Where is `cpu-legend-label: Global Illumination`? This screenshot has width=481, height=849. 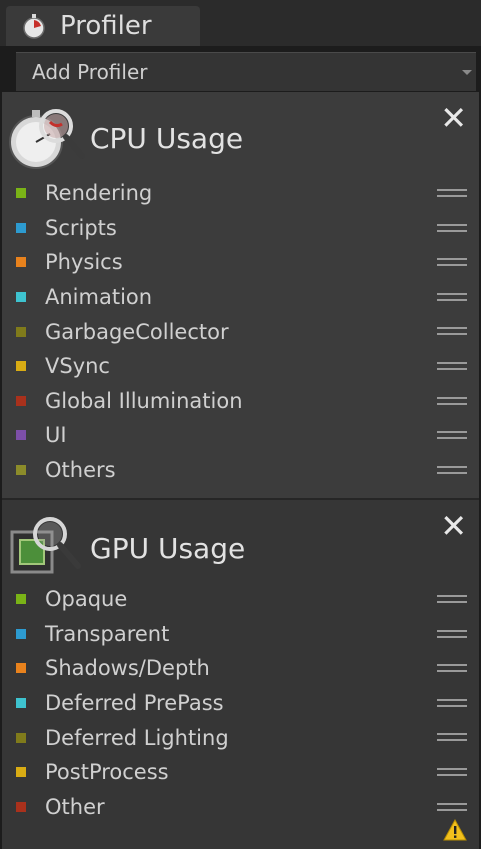
cpu-legend-label: Global Illumination is located at coordinates (144, 400).